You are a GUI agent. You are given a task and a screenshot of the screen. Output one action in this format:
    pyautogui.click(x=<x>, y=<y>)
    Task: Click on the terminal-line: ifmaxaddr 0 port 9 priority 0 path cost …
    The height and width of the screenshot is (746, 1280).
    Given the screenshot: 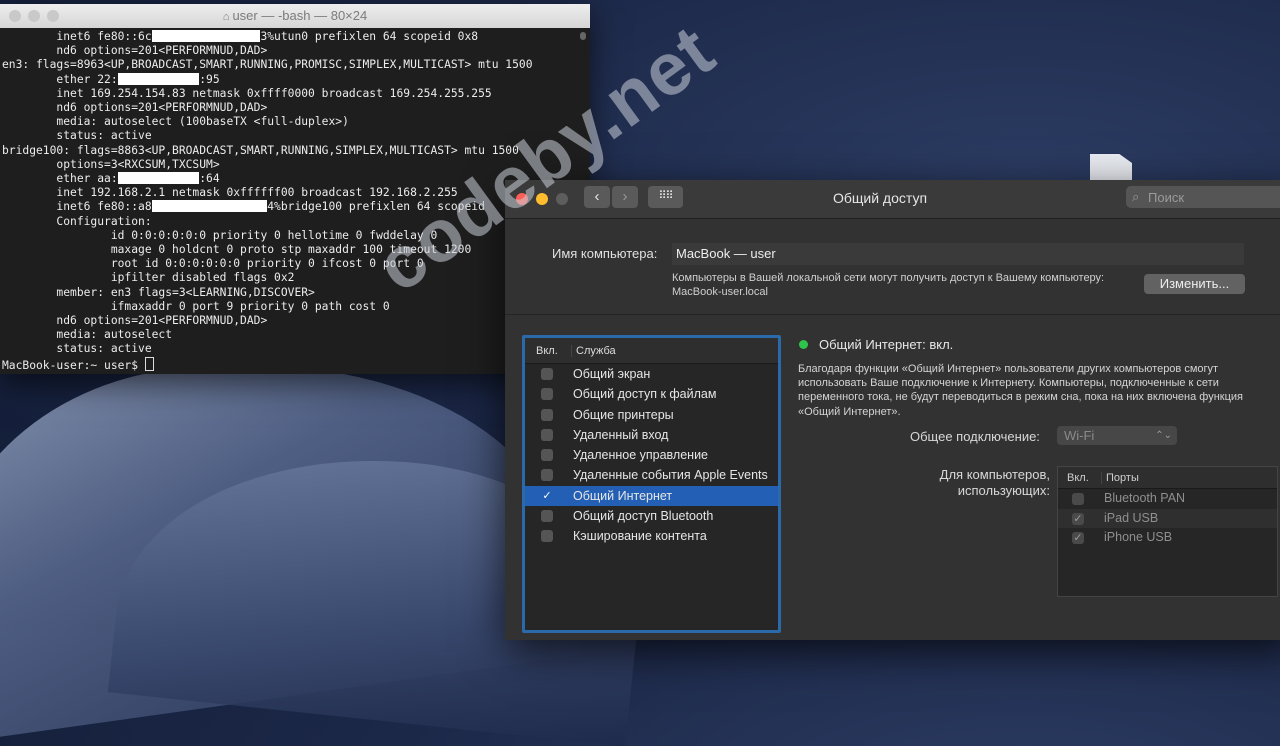 What is the action you would take?
    pyautogui.click(x=196, y=306)
    